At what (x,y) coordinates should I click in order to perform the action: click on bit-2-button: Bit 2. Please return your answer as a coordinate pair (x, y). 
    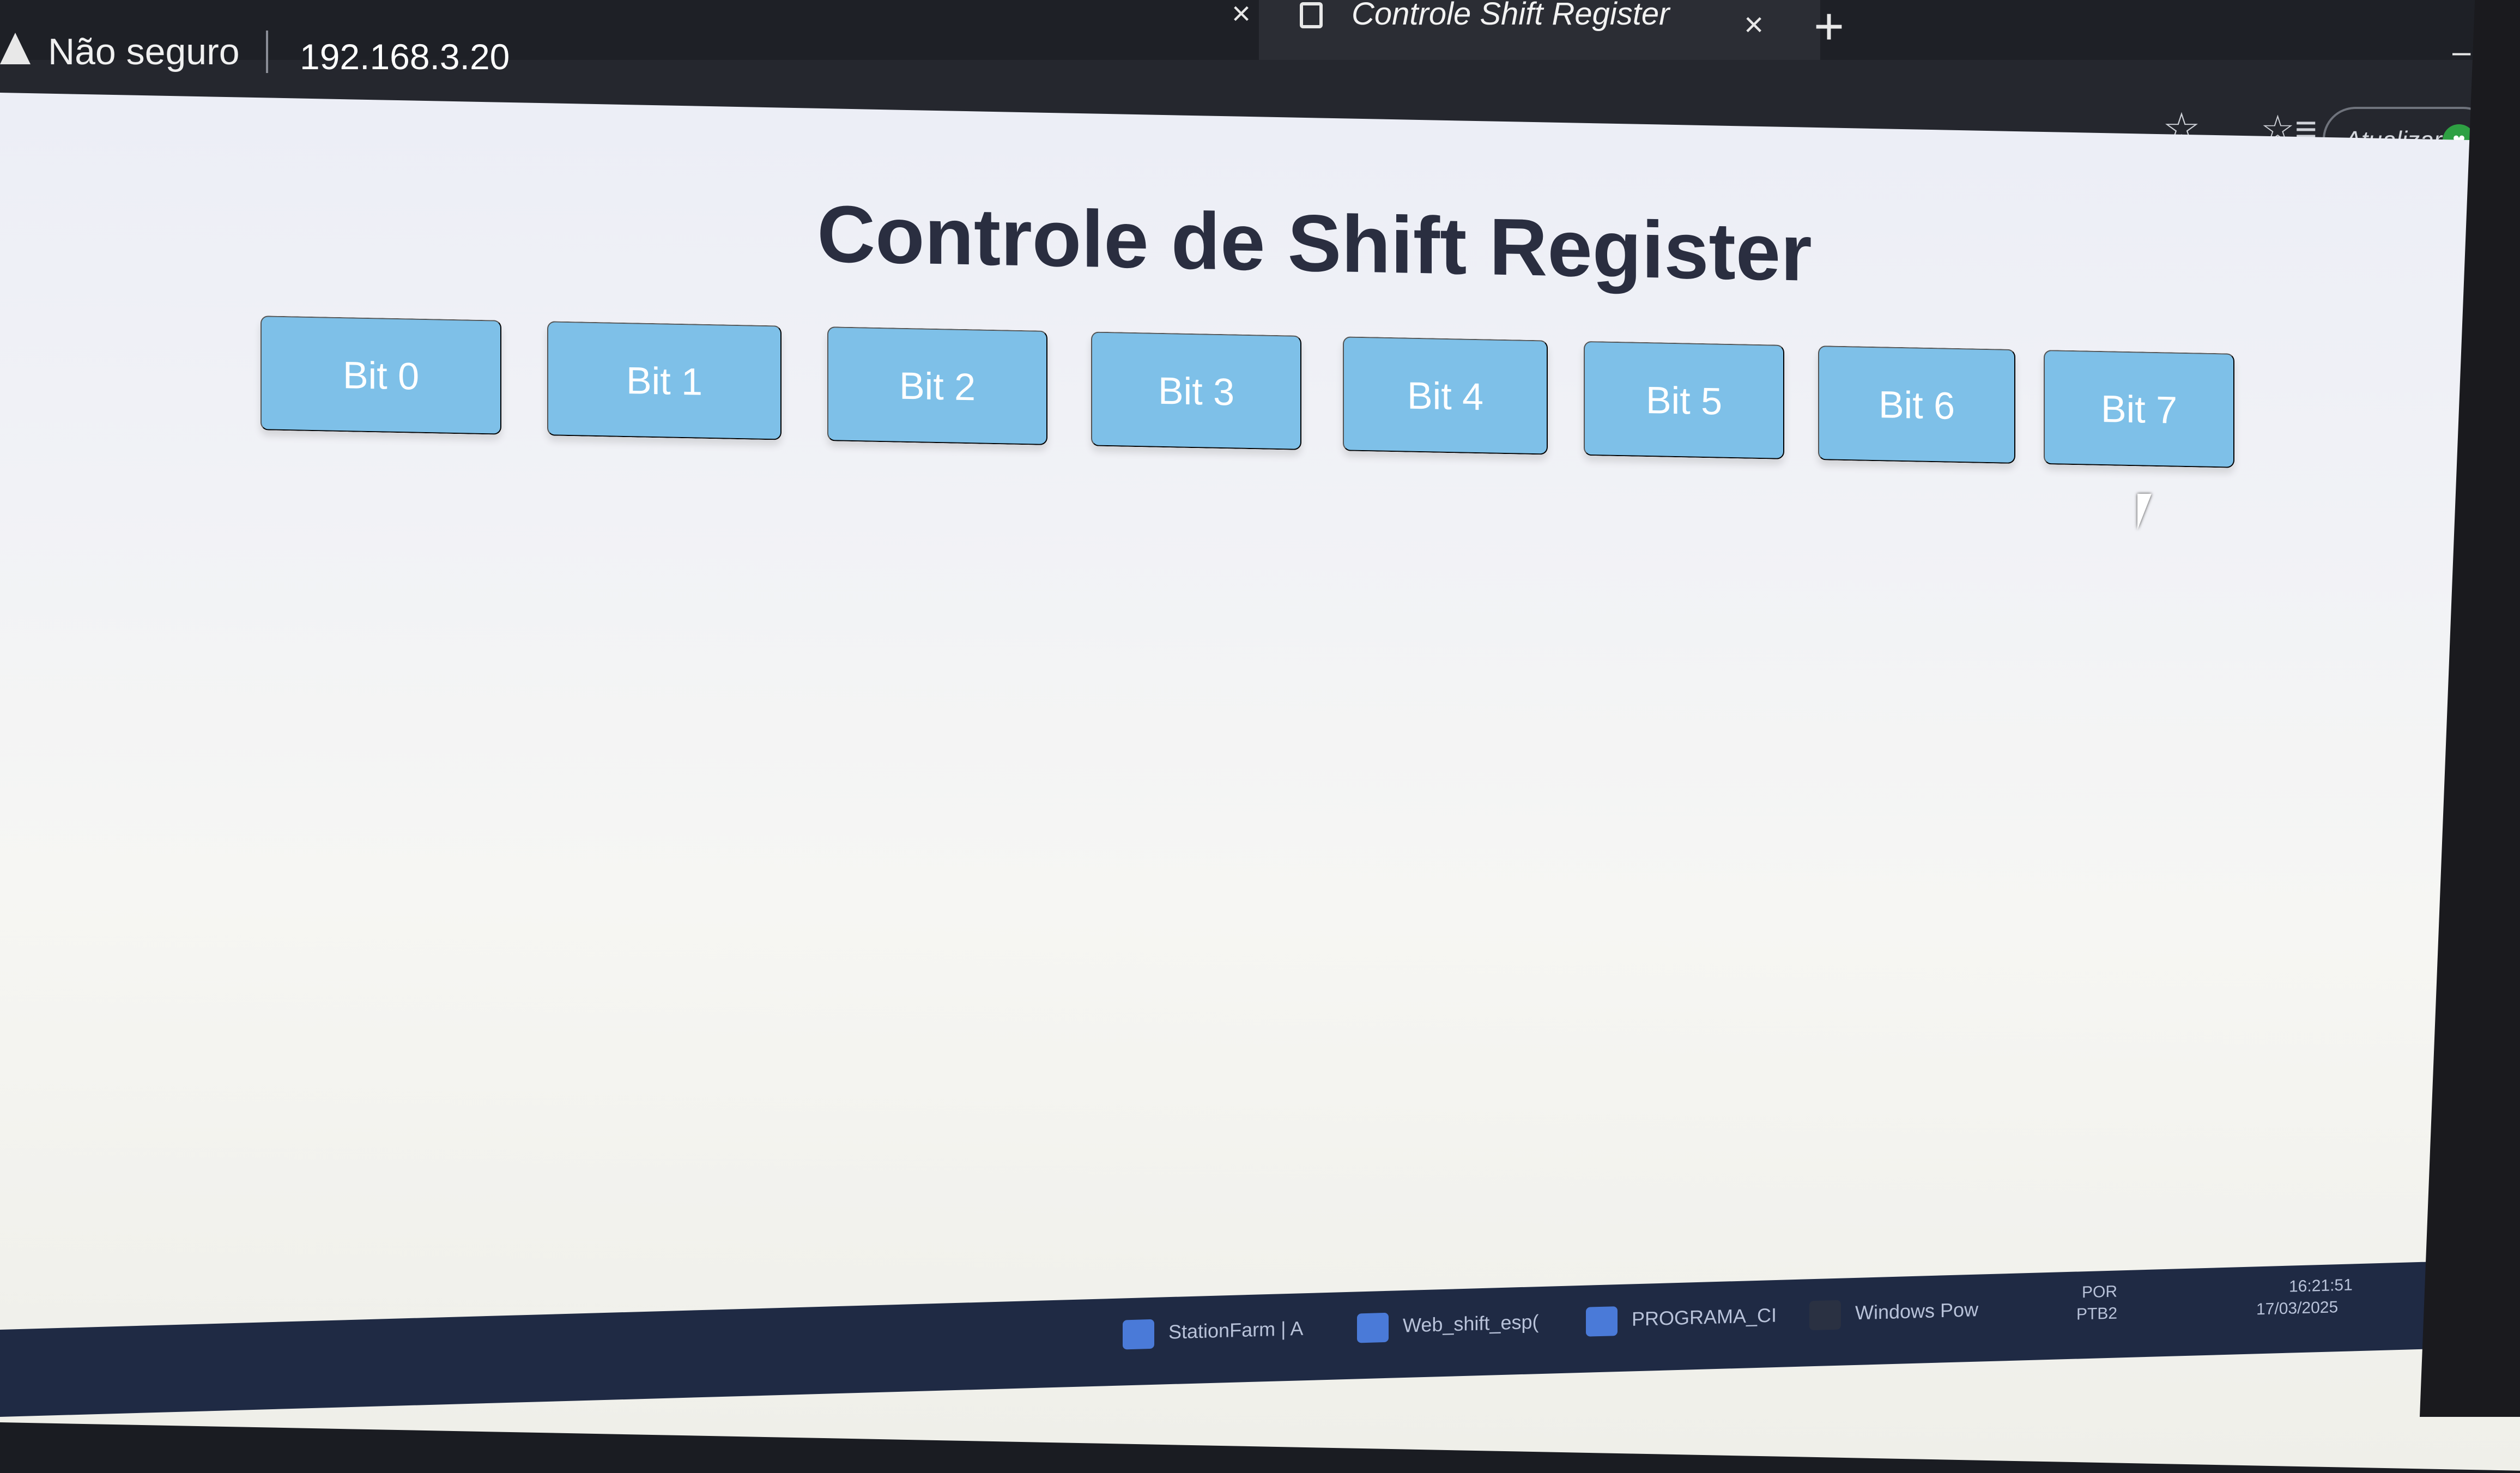
    Looking at the image, I should click on (937, 385).